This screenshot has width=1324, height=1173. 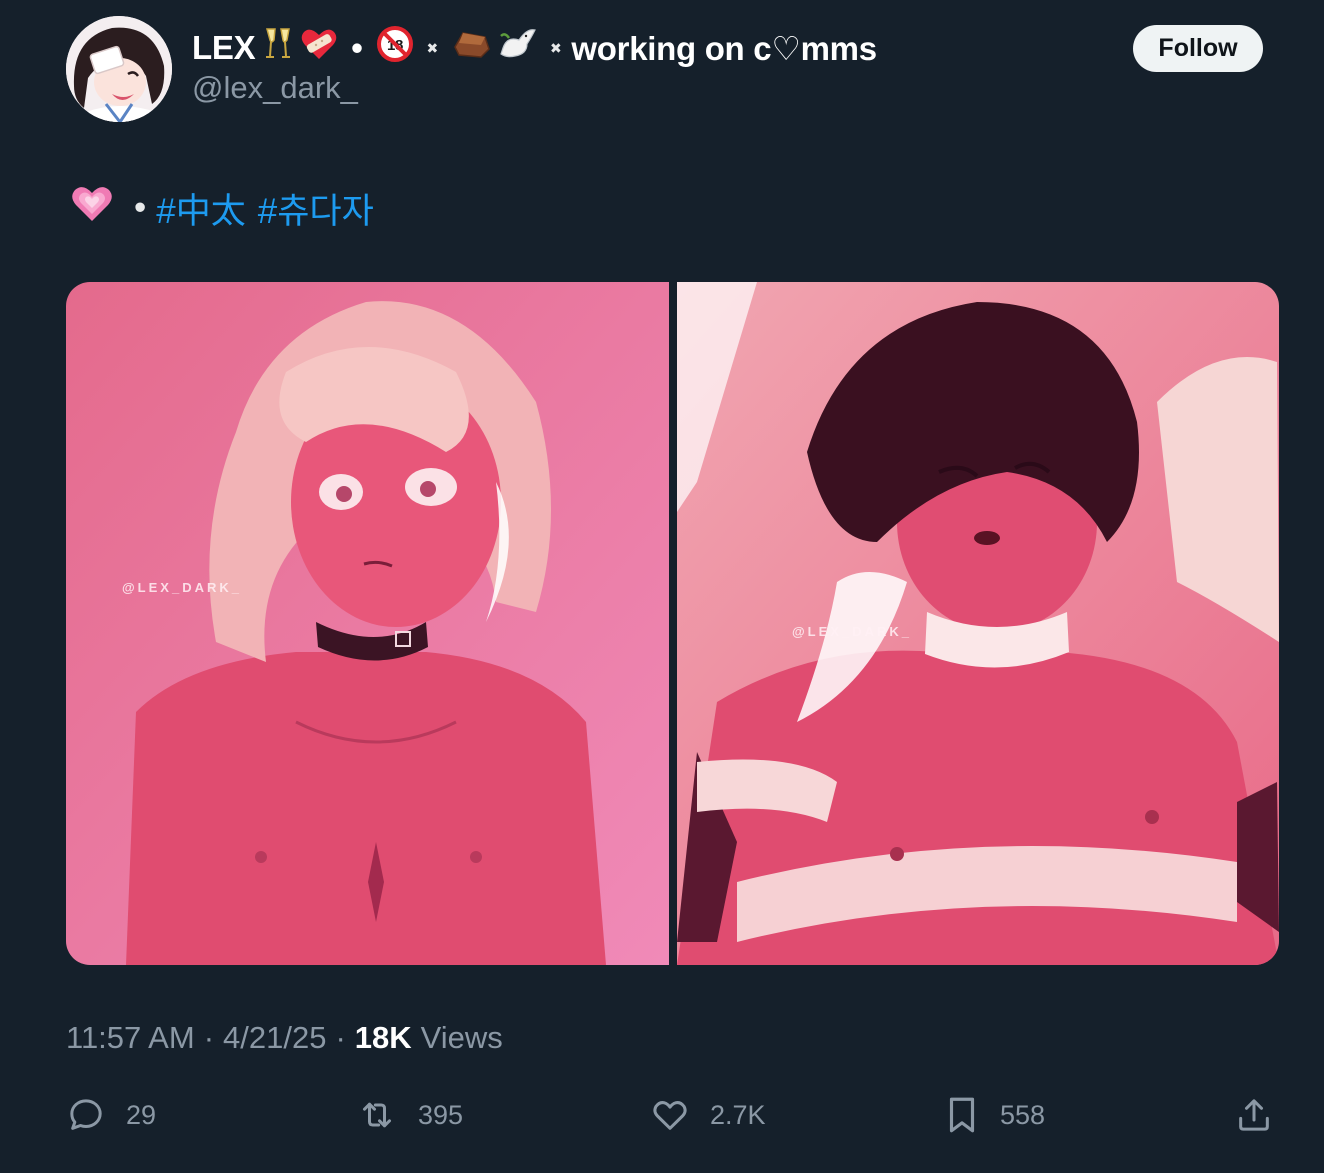 I want to click on display-name-text: LEX, so click(x=224, y=47).